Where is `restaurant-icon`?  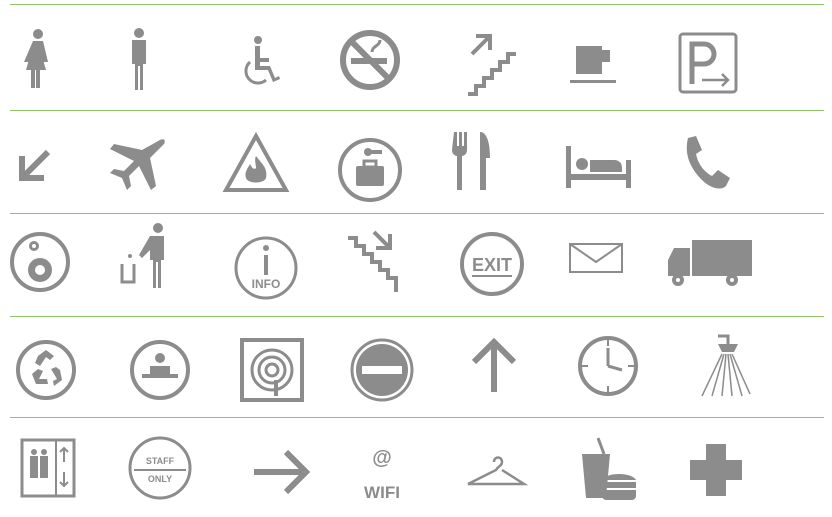 restaurant-icon is located at coordinates (476, 158).